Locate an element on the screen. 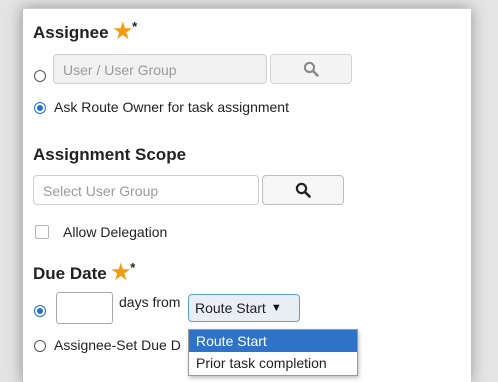 The height and width of the screenshot is (382, 498). due-date-heading: Due Date ★* is located at coordinates (84, 272).